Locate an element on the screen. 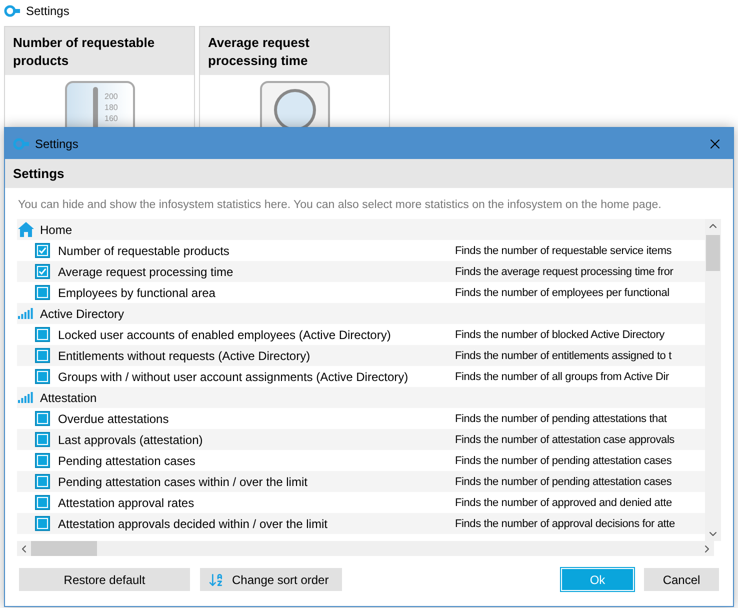  sort-az-icon is located at coordinates (216, 580).